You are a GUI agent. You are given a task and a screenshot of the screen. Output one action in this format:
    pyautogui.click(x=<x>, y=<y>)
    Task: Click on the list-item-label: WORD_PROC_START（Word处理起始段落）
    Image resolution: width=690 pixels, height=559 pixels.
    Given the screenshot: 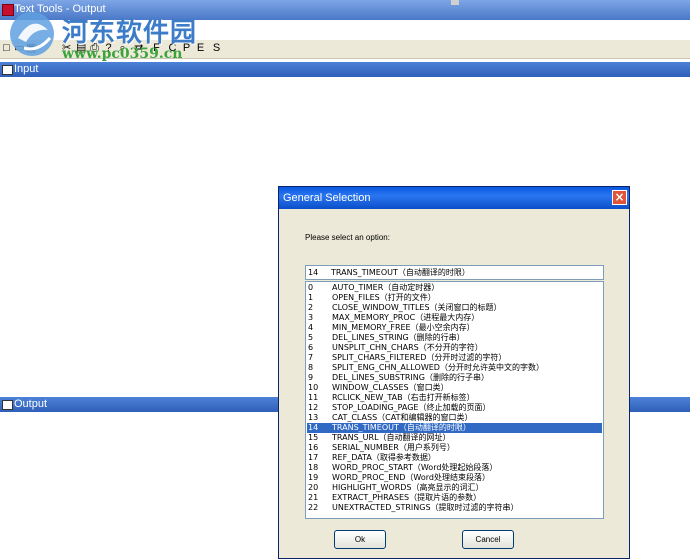 What is the action you would take?
    pyautogui.click(x=415, y=467)
    